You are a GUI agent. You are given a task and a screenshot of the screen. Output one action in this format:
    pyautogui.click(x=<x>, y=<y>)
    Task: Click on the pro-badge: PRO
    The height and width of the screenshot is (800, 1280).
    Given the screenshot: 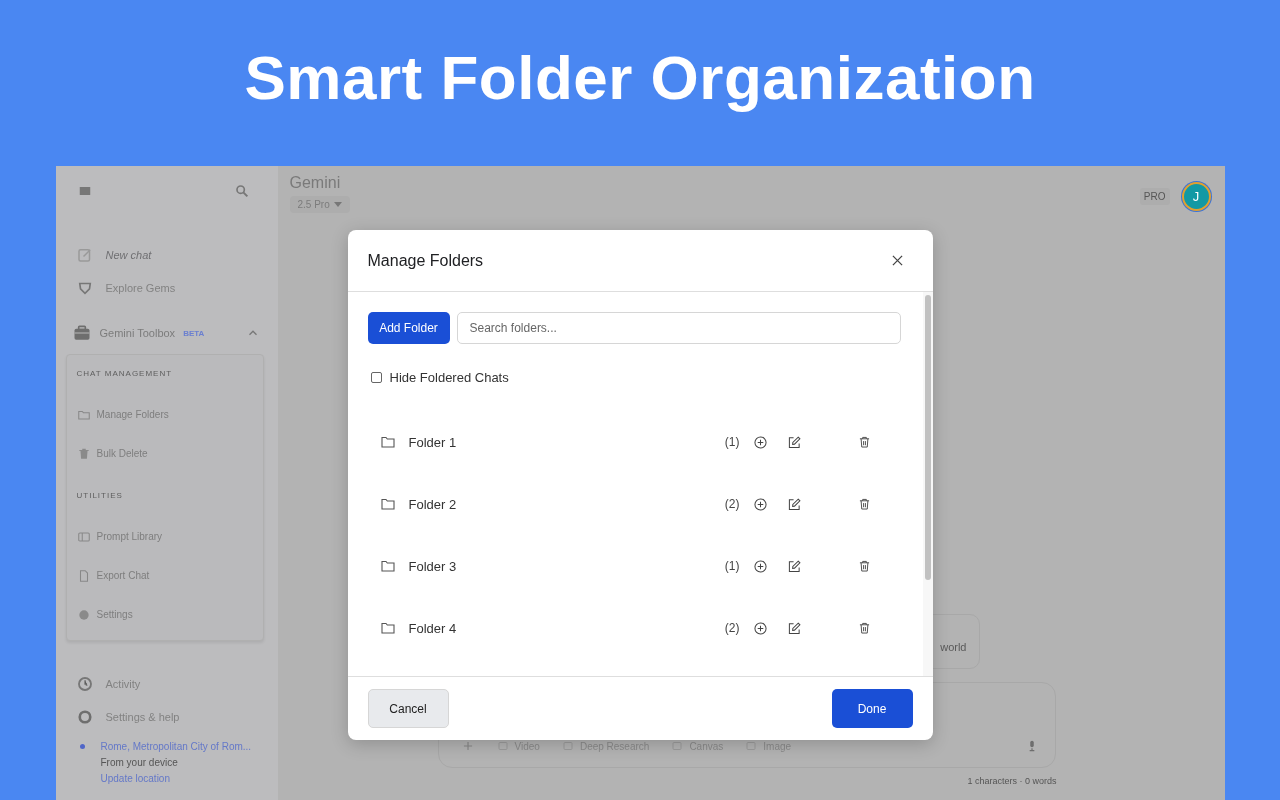 What is the action you would take?
    pyautogui.click(x=1154, y=196)
    